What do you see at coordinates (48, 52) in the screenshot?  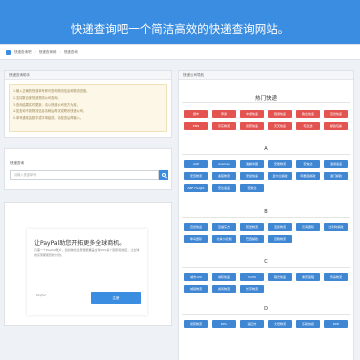 I see `breadcrumb-item-section: 快递查询网` at bounding box center [48, 52].